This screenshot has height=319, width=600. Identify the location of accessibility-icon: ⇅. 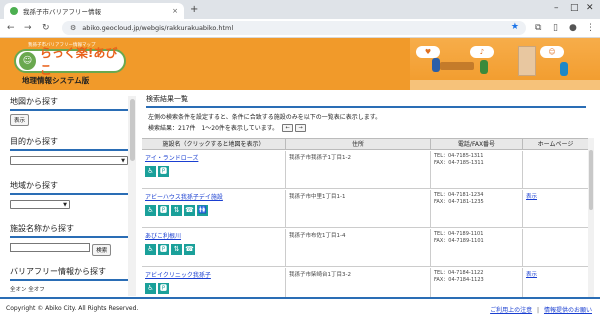
(176, 210).